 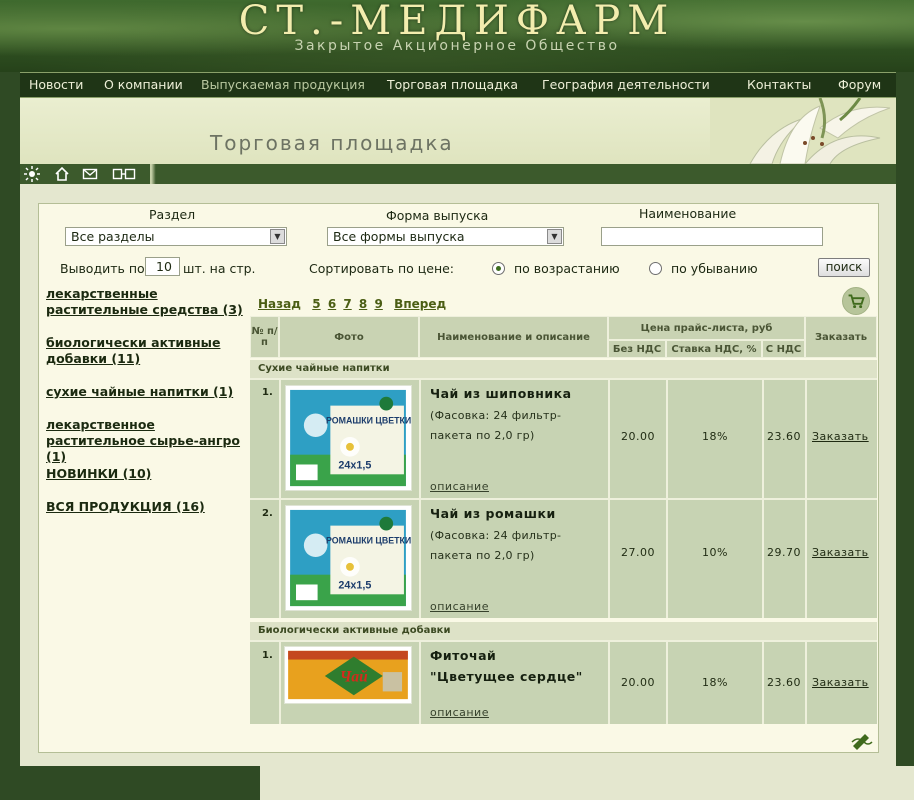 I want to click on sidebar-item-new: НОВИНКИ (10), so click(x=148, y=474).